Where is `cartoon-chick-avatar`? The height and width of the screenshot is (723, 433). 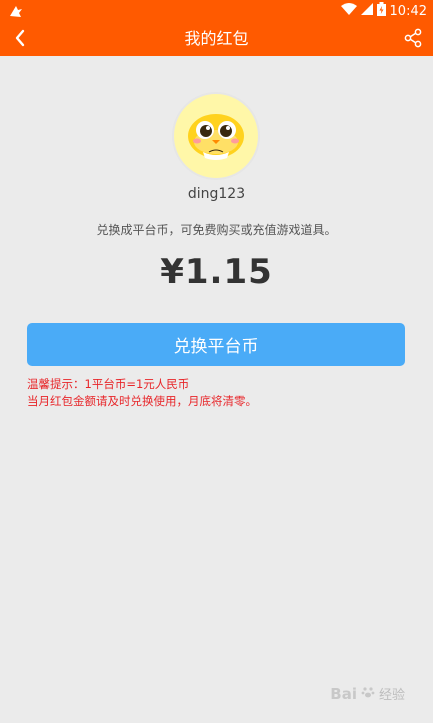
cartoon-chick-avatar is located at coordinates (216, 137).